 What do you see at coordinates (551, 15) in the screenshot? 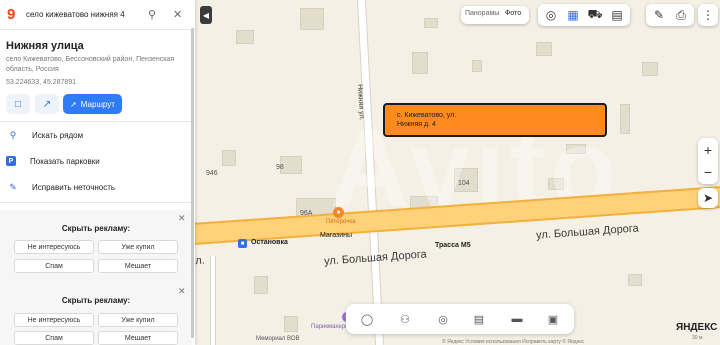
I see `layers-icon: ◎` at bounding box center [551, 15].